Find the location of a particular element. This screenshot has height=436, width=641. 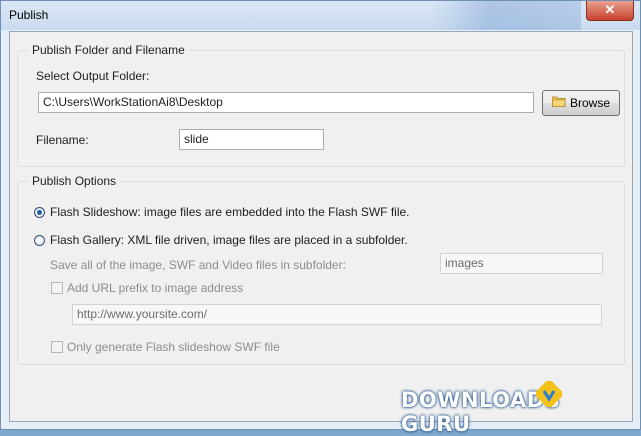

browse-button-label: Browse is located at coordinates (590, 103).